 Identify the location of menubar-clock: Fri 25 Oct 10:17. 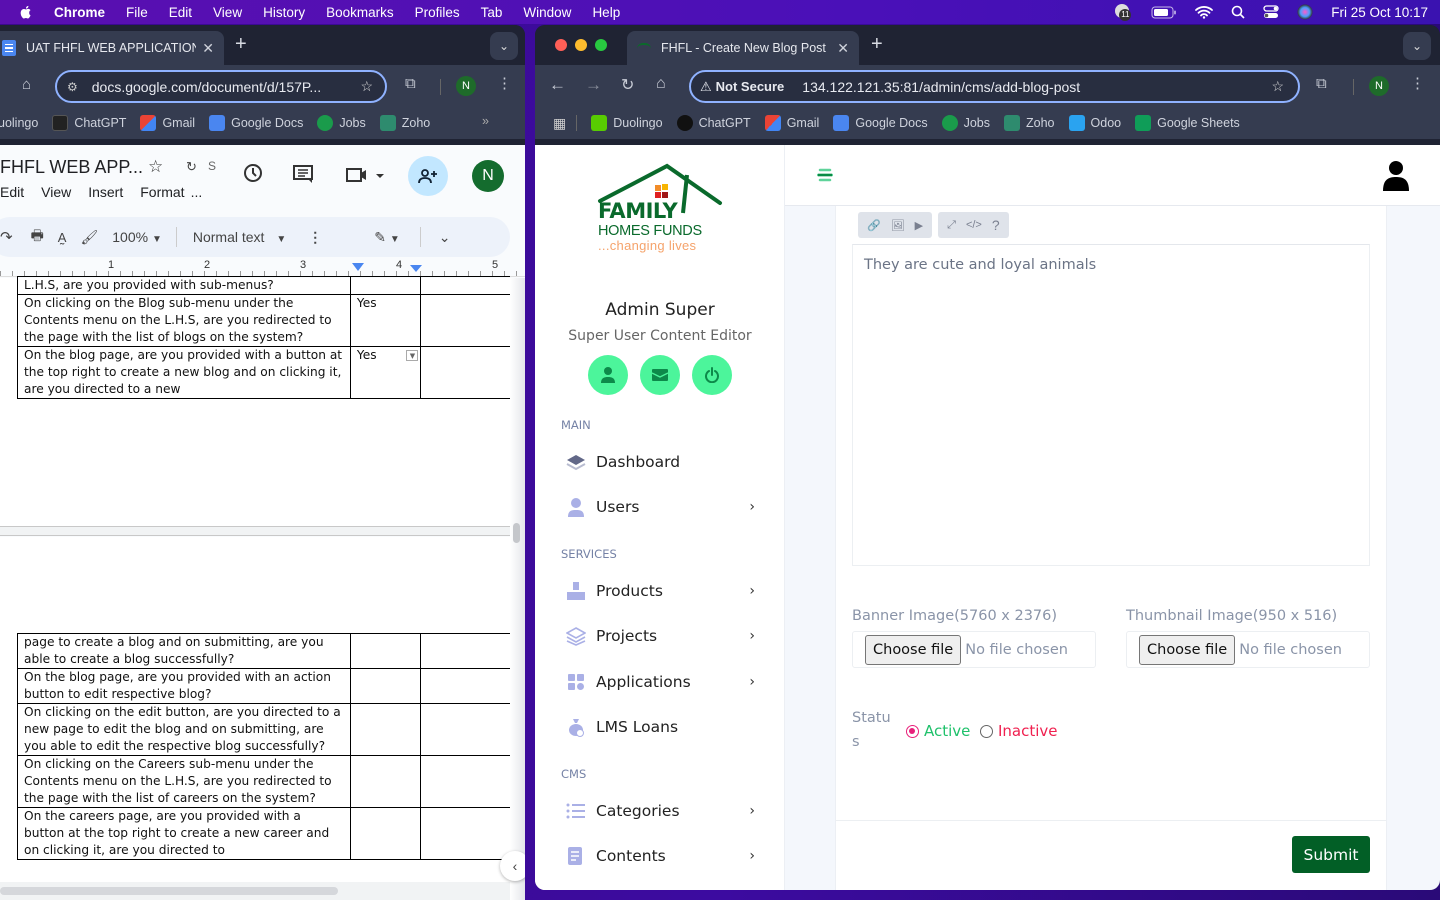
(1379, 12).